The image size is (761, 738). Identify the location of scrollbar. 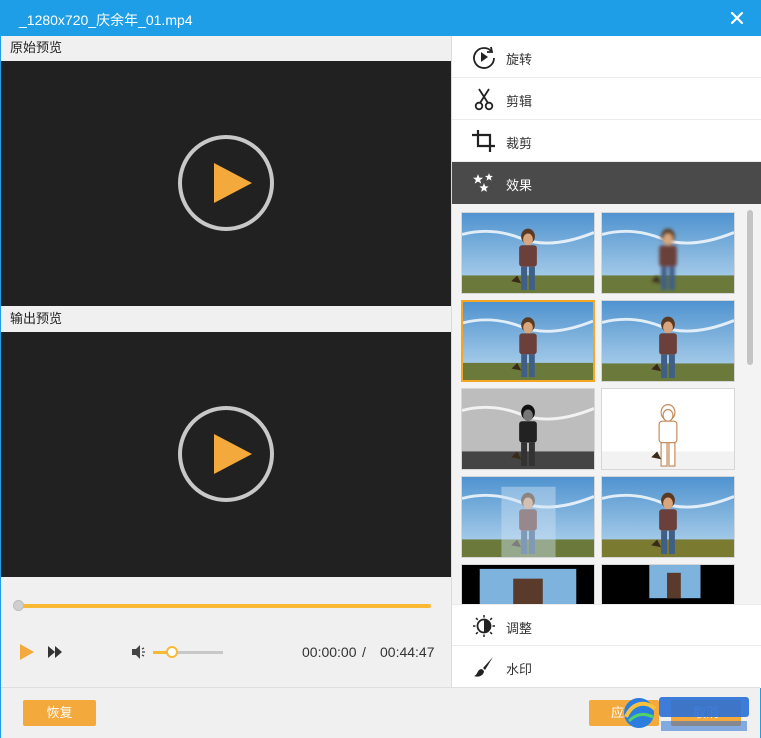
(750, 287).